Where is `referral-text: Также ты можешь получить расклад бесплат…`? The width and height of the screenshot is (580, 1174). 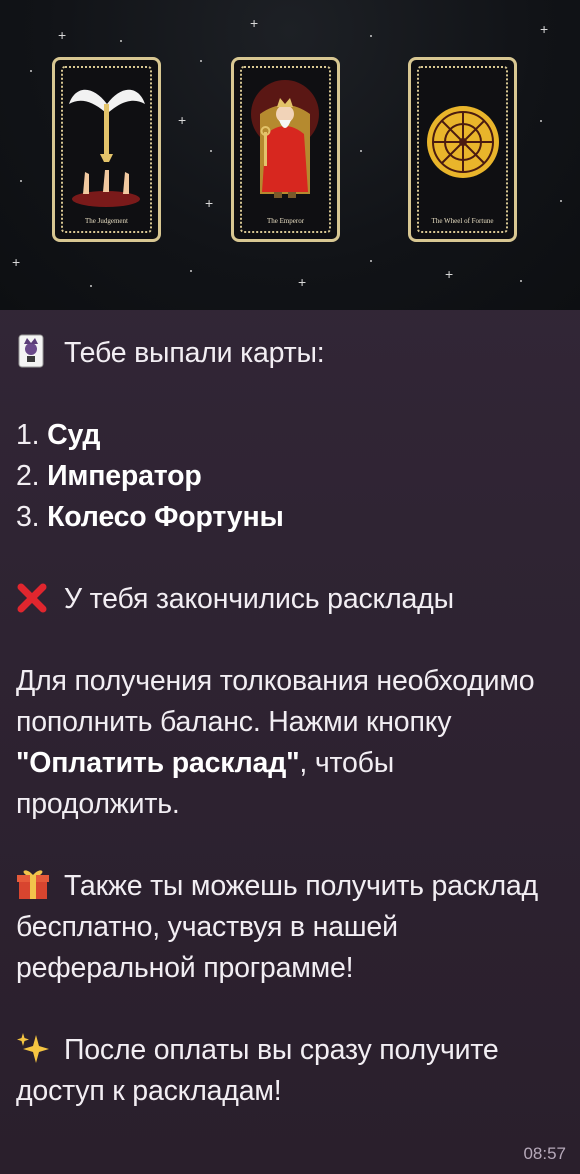 referral-text: Также ты можешь получить расклад бесплат… is located at coordinates (277, 927).